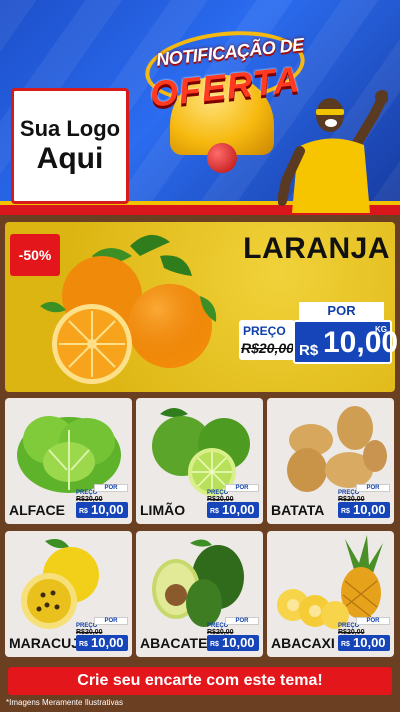  I want to click on celebrating-man-image, so click(333, 151).